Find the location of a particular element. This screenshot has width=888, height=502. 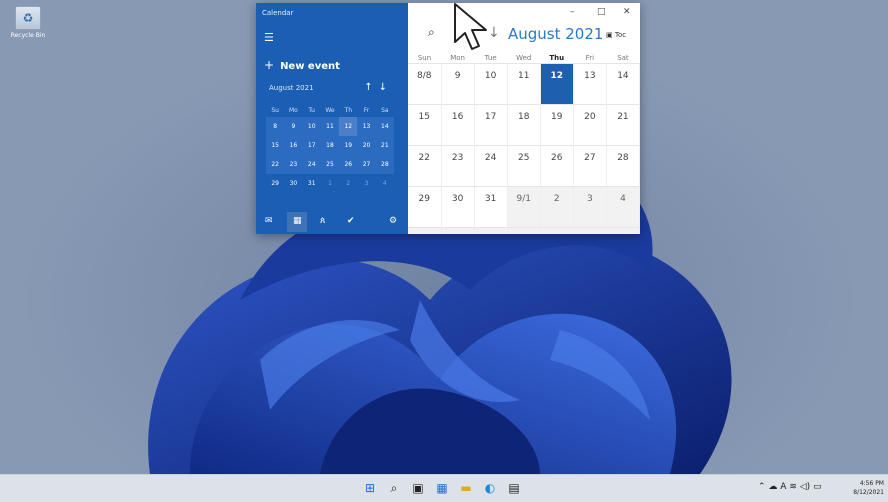

weekday-header-current: Thu is located at coordinates (557, 57).